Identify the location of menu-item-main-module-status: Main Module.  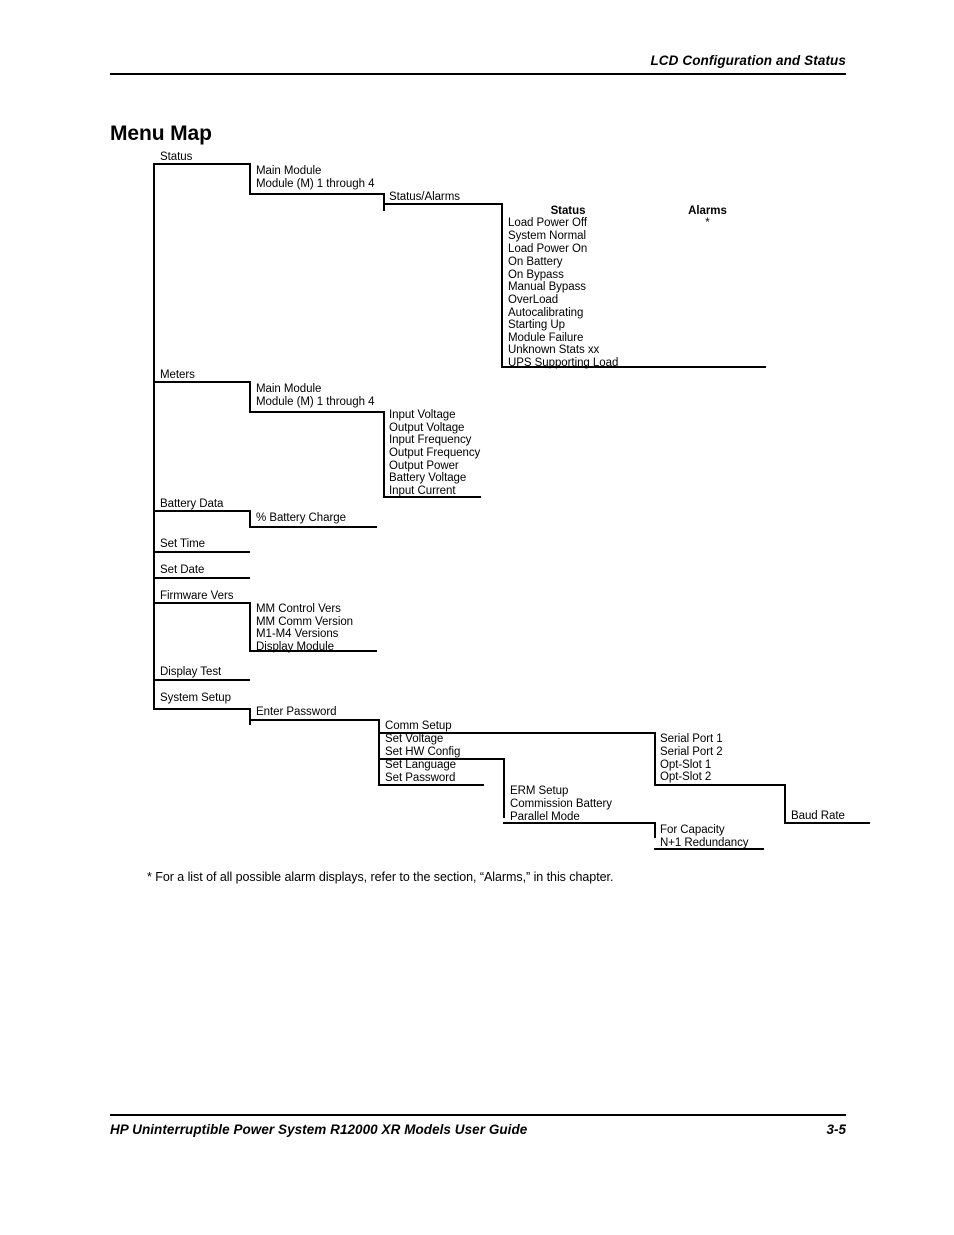
(288, 171).